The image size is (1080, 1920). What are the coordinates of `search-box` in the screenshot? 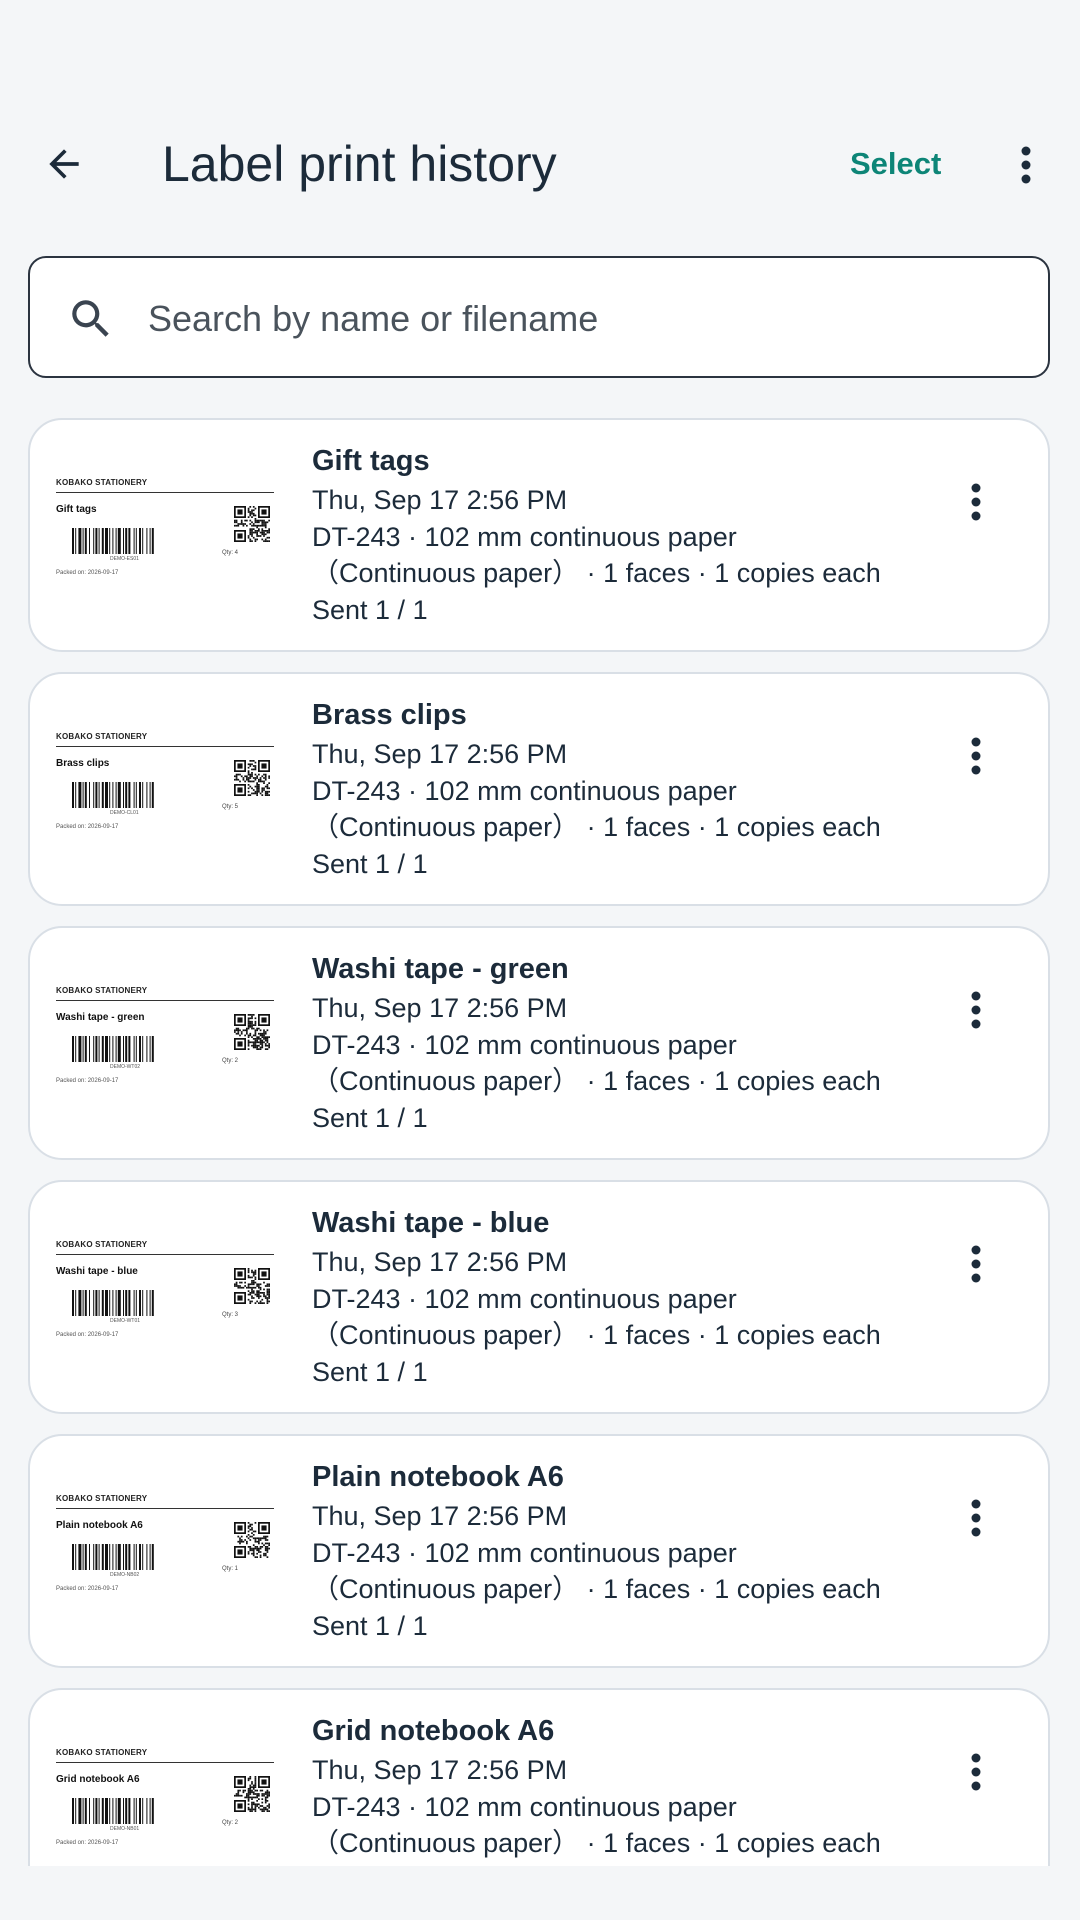 It's located at (539, 317).